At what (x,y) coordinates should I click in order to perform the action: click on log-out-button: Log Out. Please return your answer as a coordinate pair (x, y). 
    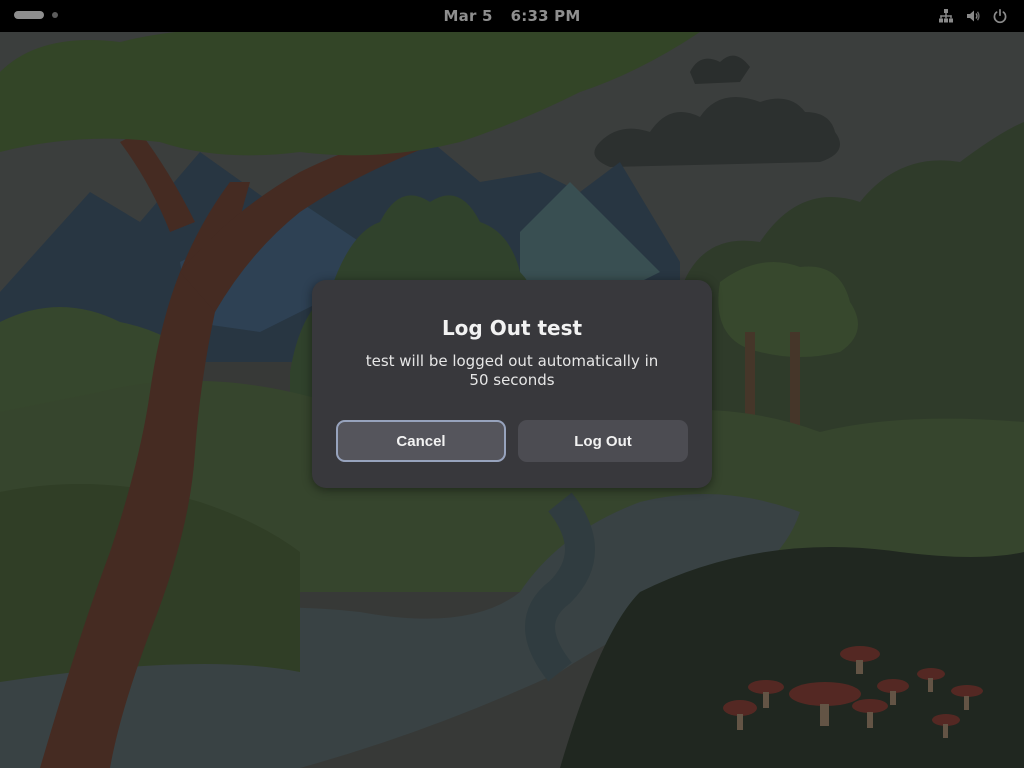
    Looking at the image, I should click on (603, 441).